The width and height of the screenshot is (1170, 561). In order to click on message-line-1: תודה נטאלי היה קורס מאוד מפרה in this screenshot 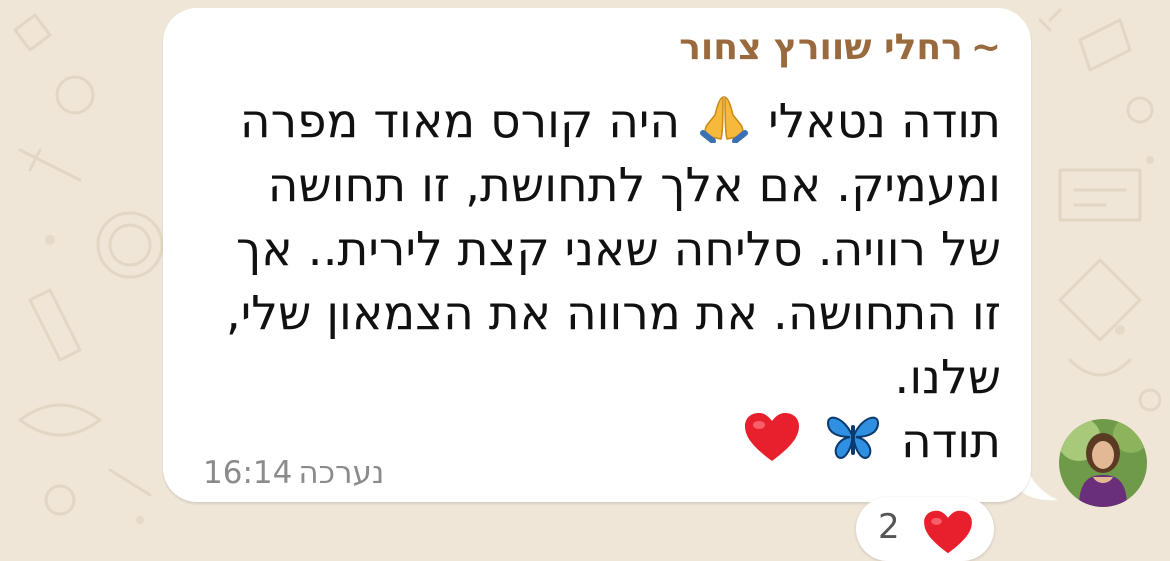, I will do `click(601, 122)`.